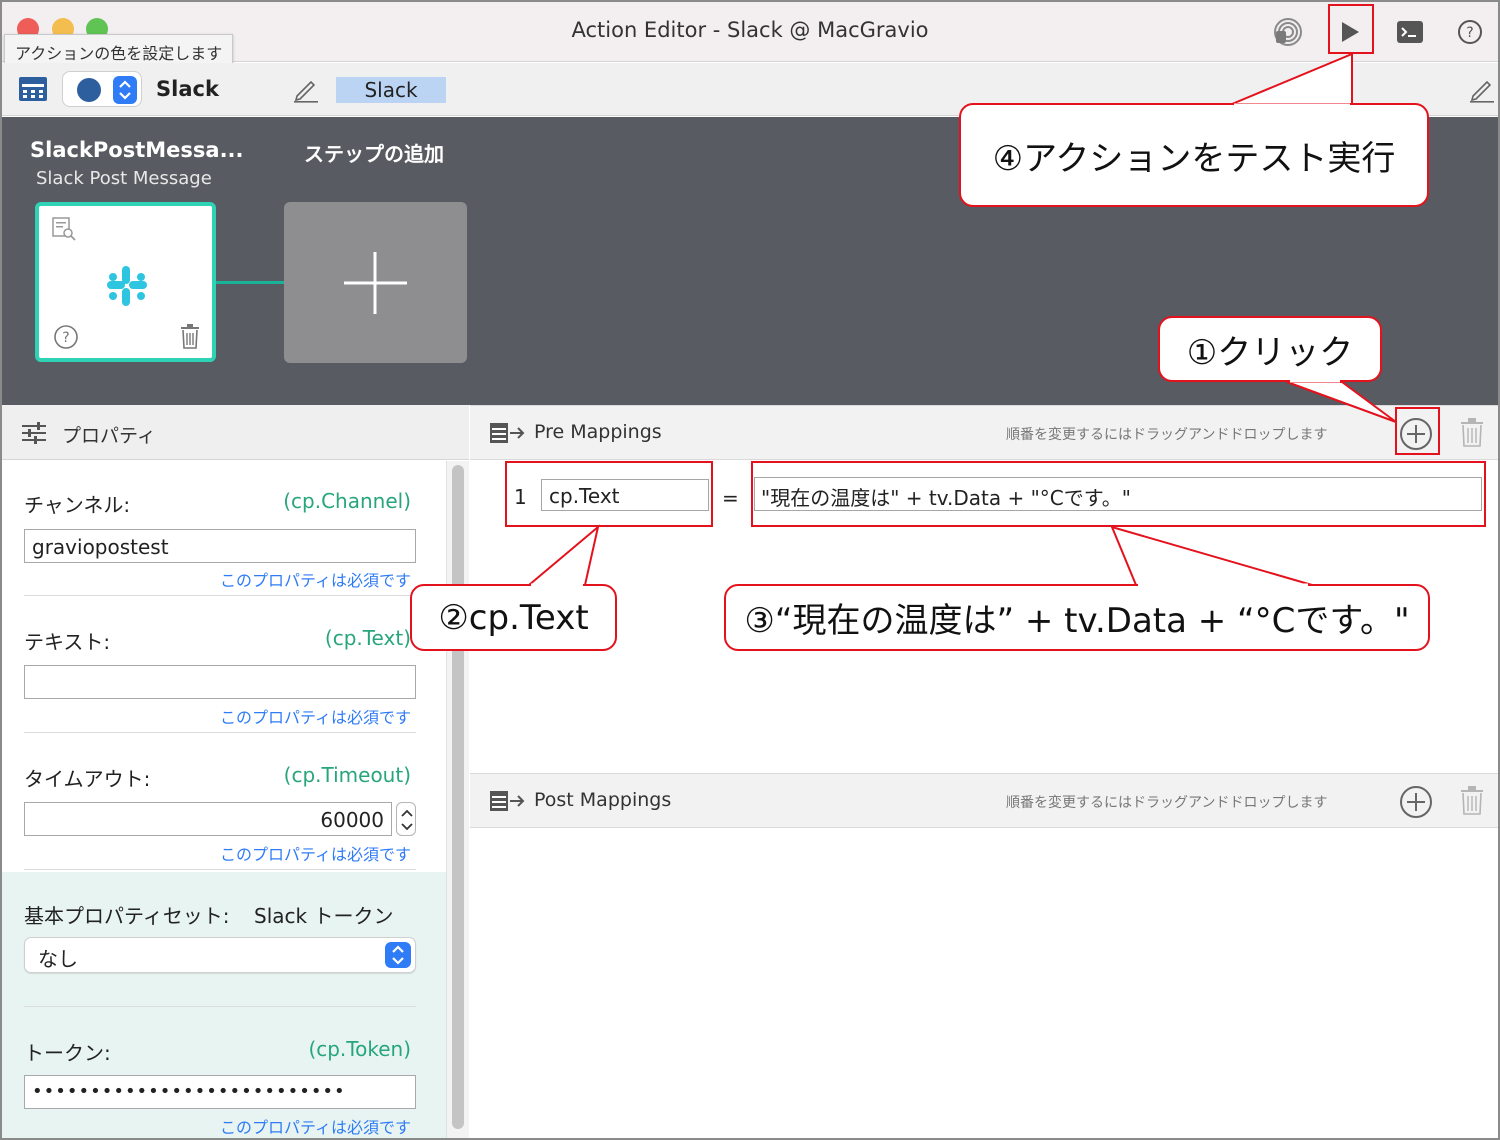 This screenshot has width=1500, height=1140. I want to click on post-mappings-header: Post Mappings 順番を変更するにはドラッグアンドドロップします, so click(984, 800).